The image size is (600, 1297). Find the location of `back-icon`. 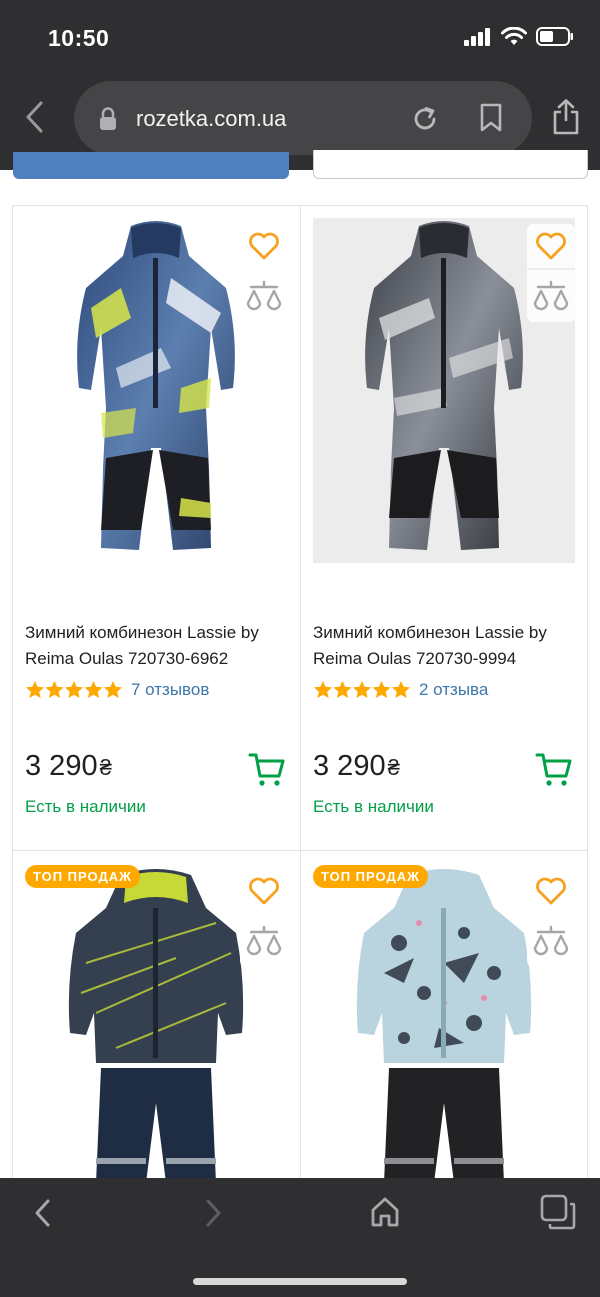

back-icon is located at coordinates (43, 1213).